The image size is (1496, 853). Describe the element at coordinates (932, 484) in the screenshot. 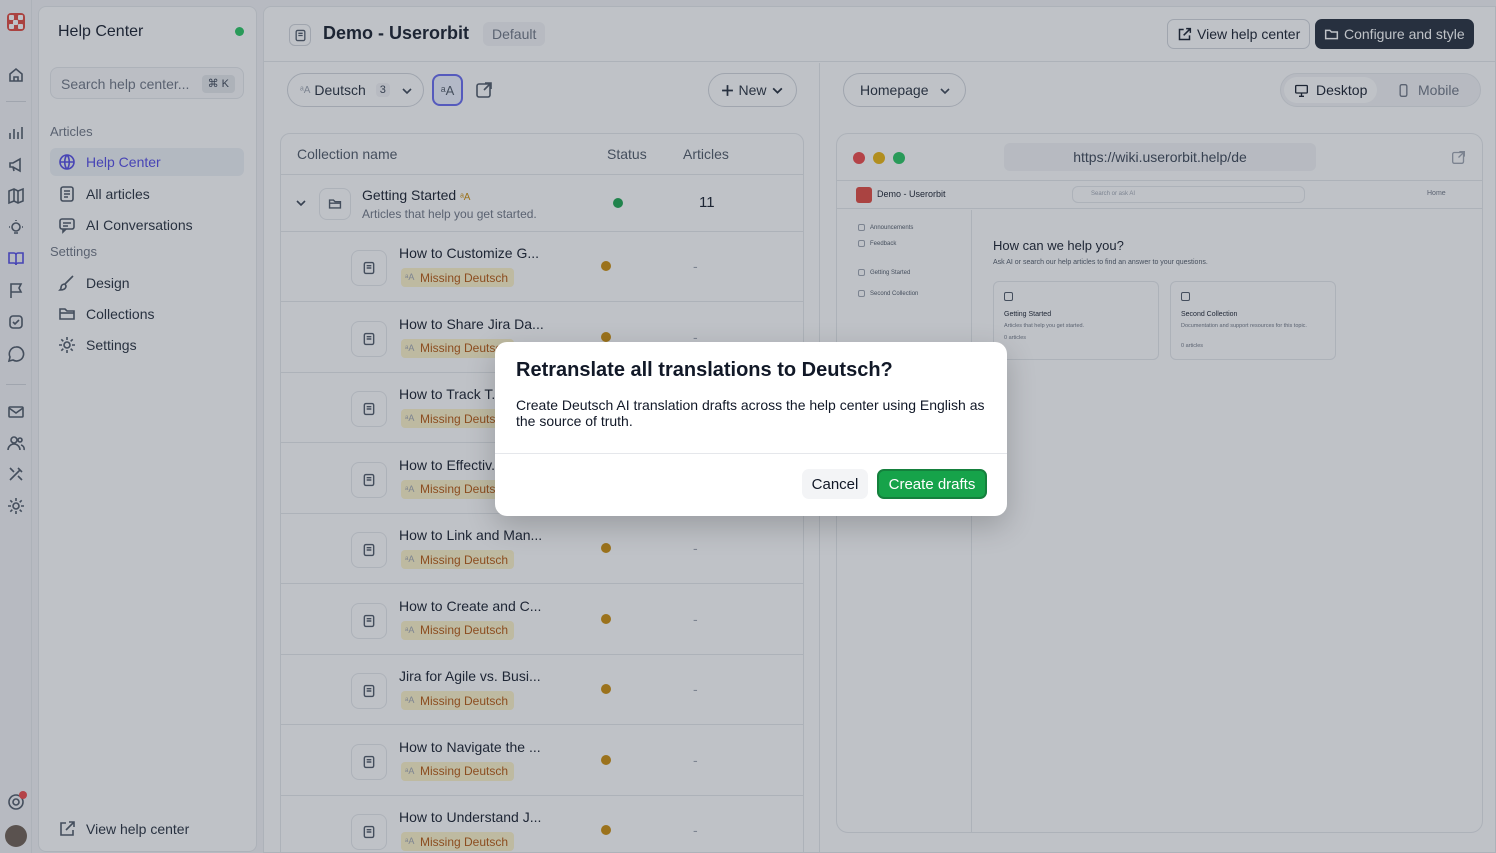

I see `create-drafts-button: Create drafts` at that location.